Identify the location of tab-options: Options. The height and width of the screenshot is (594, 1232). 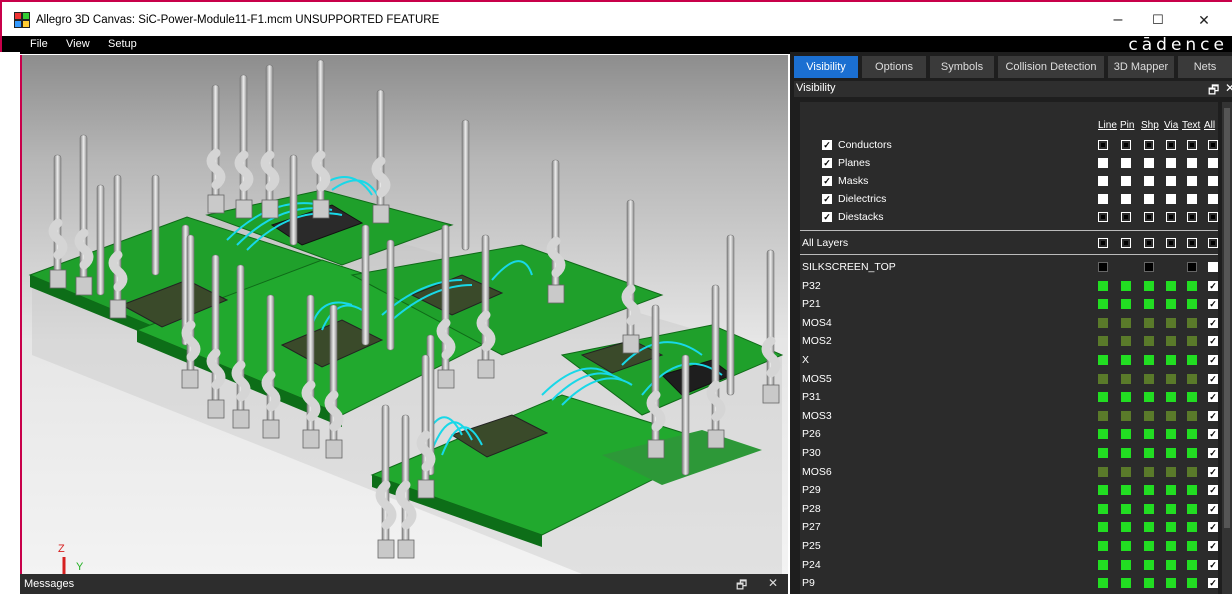
(894, 67).